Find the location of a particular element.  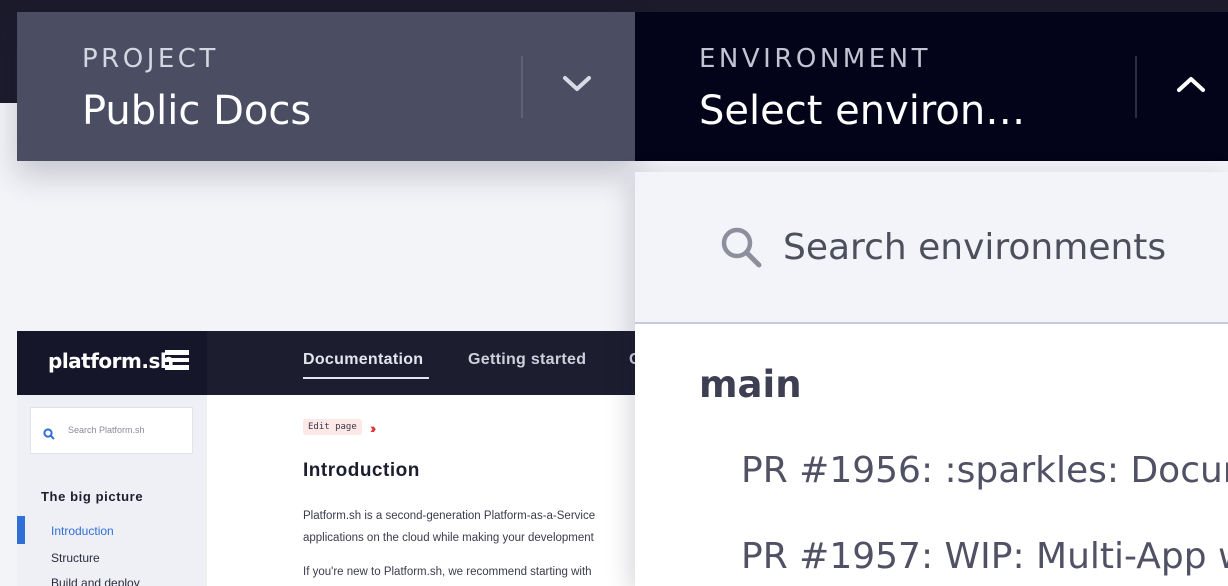

environment-selector-label: ENVIRONMENT is located at coordinates (815, 59).